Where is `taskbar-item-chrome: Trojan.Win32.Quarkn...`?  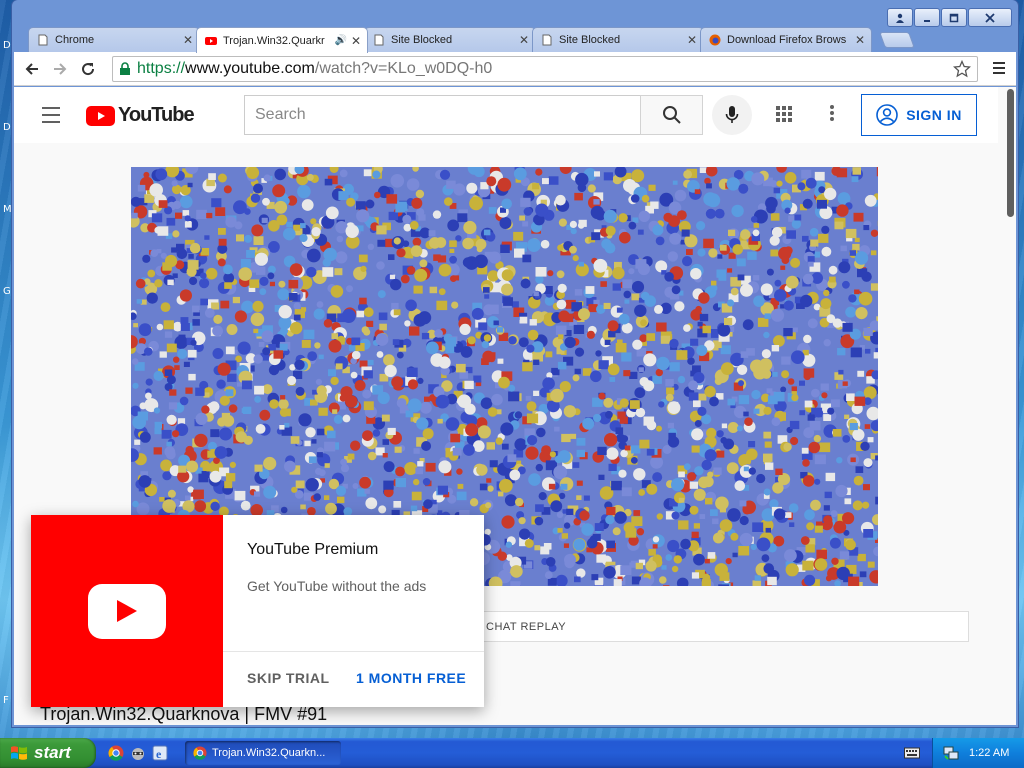 taskbar-item-chrome: Trojan.Win32.Quarkn... is located at coordinates (263, 753).